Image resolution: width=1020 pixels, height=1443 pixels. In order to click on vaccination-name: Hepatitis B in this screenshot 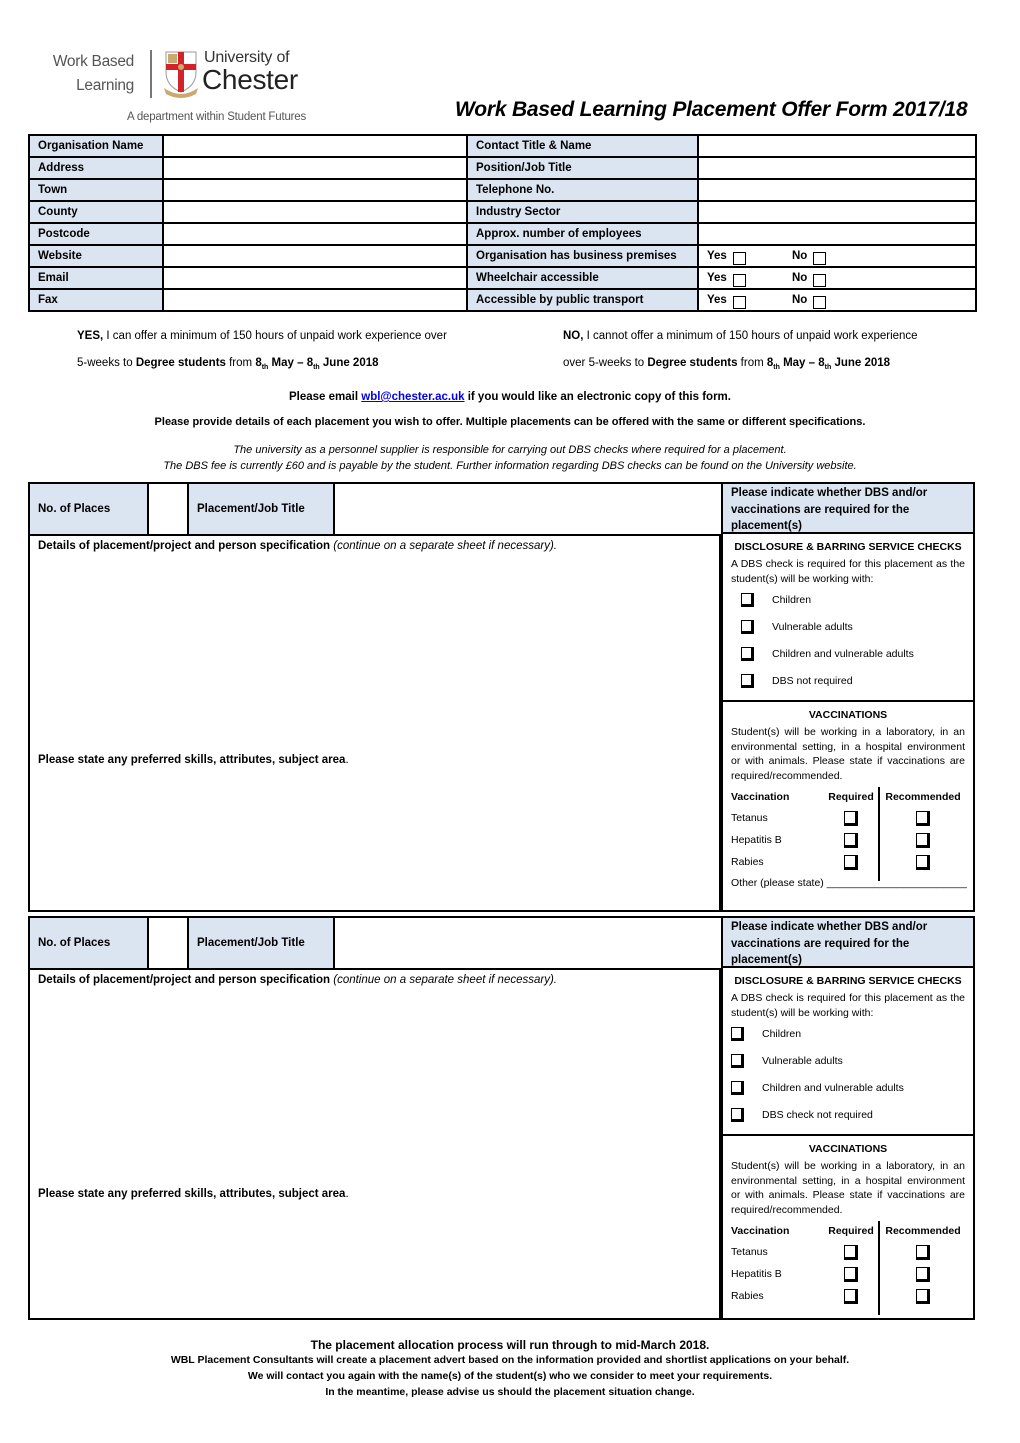, I will do `click(756, 1274)`.